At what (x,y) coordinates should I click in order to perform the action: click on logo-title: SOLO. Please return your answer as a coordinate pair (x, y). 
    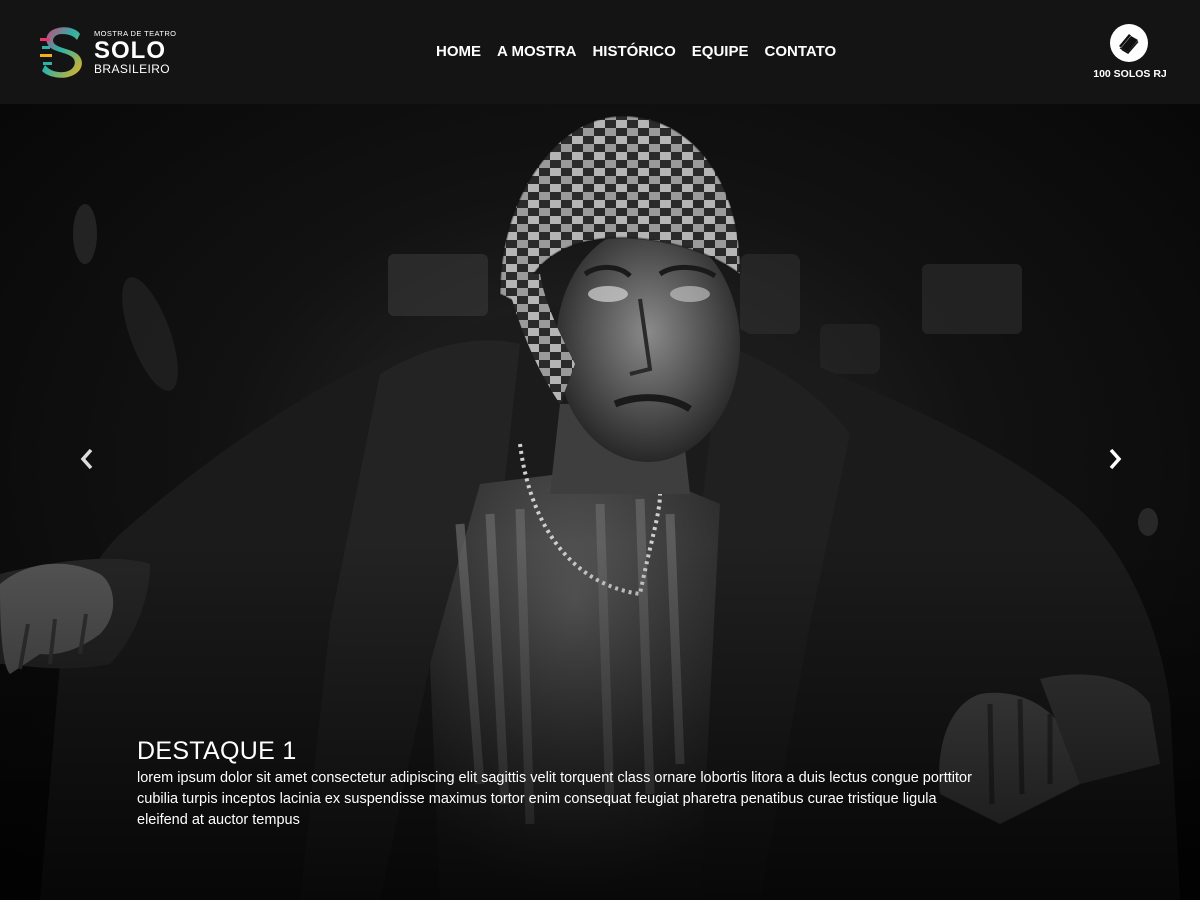
    Looking at the image, I should click on (130, 50).